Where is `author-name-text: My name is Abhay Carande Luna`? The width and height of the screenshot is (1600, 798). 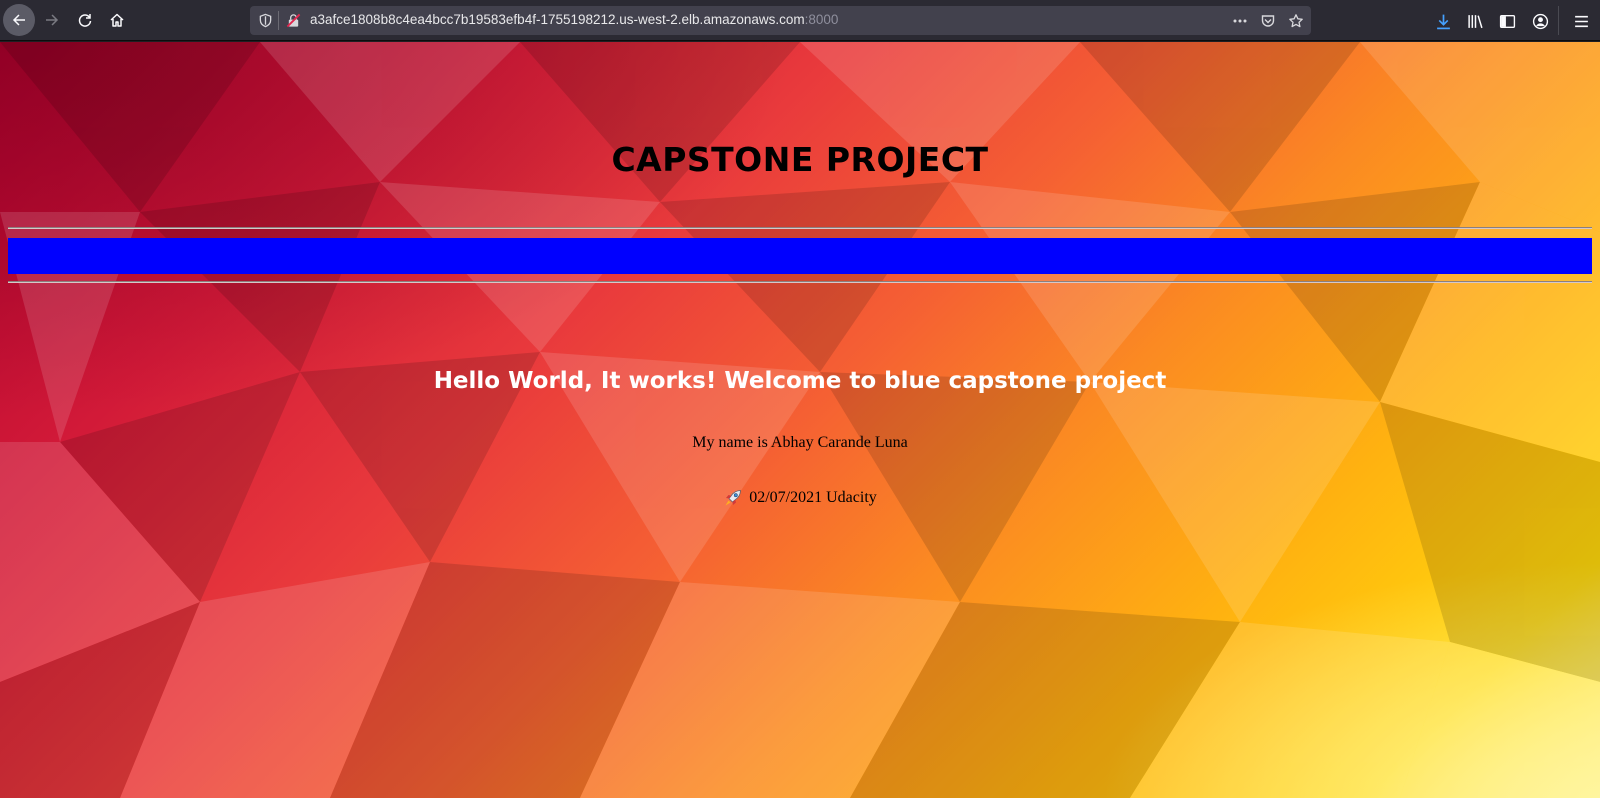 author-name-text: My name is Abhay Carande Luna is located at coordinates (800, 442).